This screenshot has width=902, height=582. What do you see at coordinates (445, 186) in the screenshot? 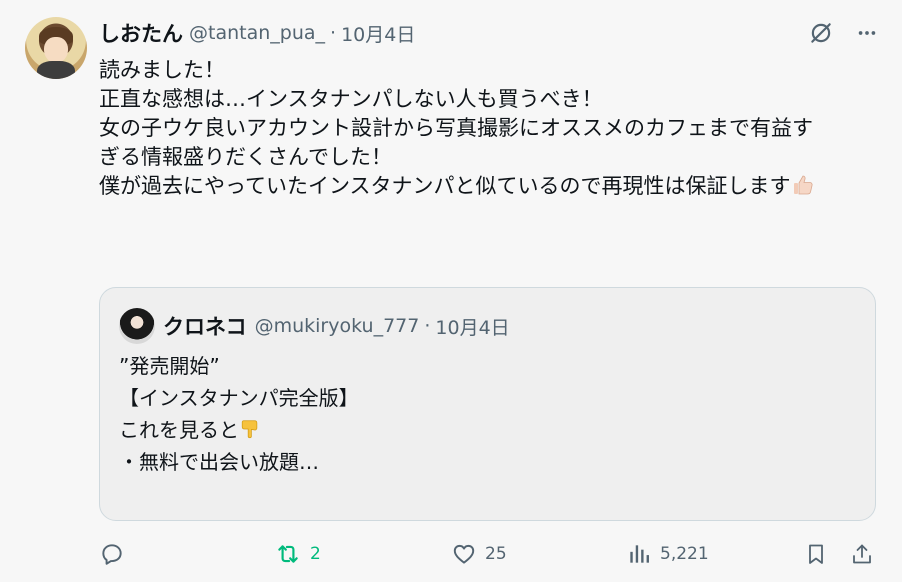
I see `tweet-line-text: 僕が過去にやっていたインスタナンパと似ているので再現性は保証します` at bounding box center [445, 186].